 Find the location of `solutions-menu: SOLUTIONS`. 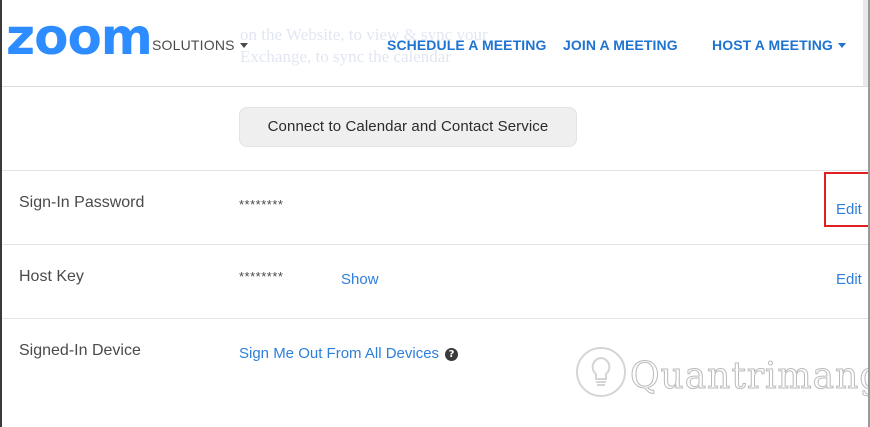

solutions-menu: SOLUTIONS is located at coordinates (200, 45).